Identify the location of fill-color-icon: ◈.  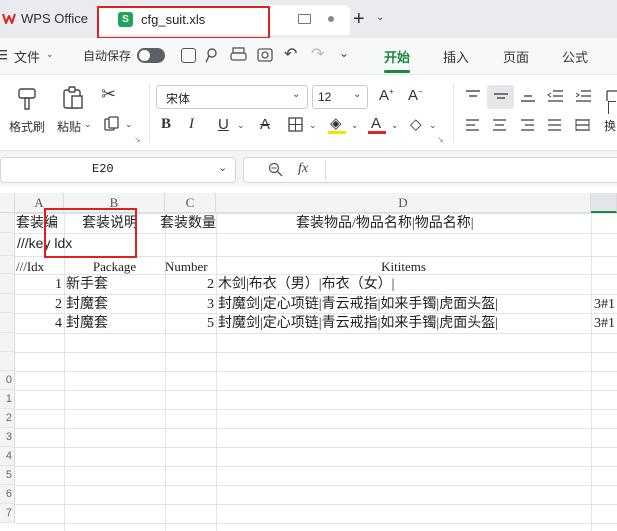
(336, 123).